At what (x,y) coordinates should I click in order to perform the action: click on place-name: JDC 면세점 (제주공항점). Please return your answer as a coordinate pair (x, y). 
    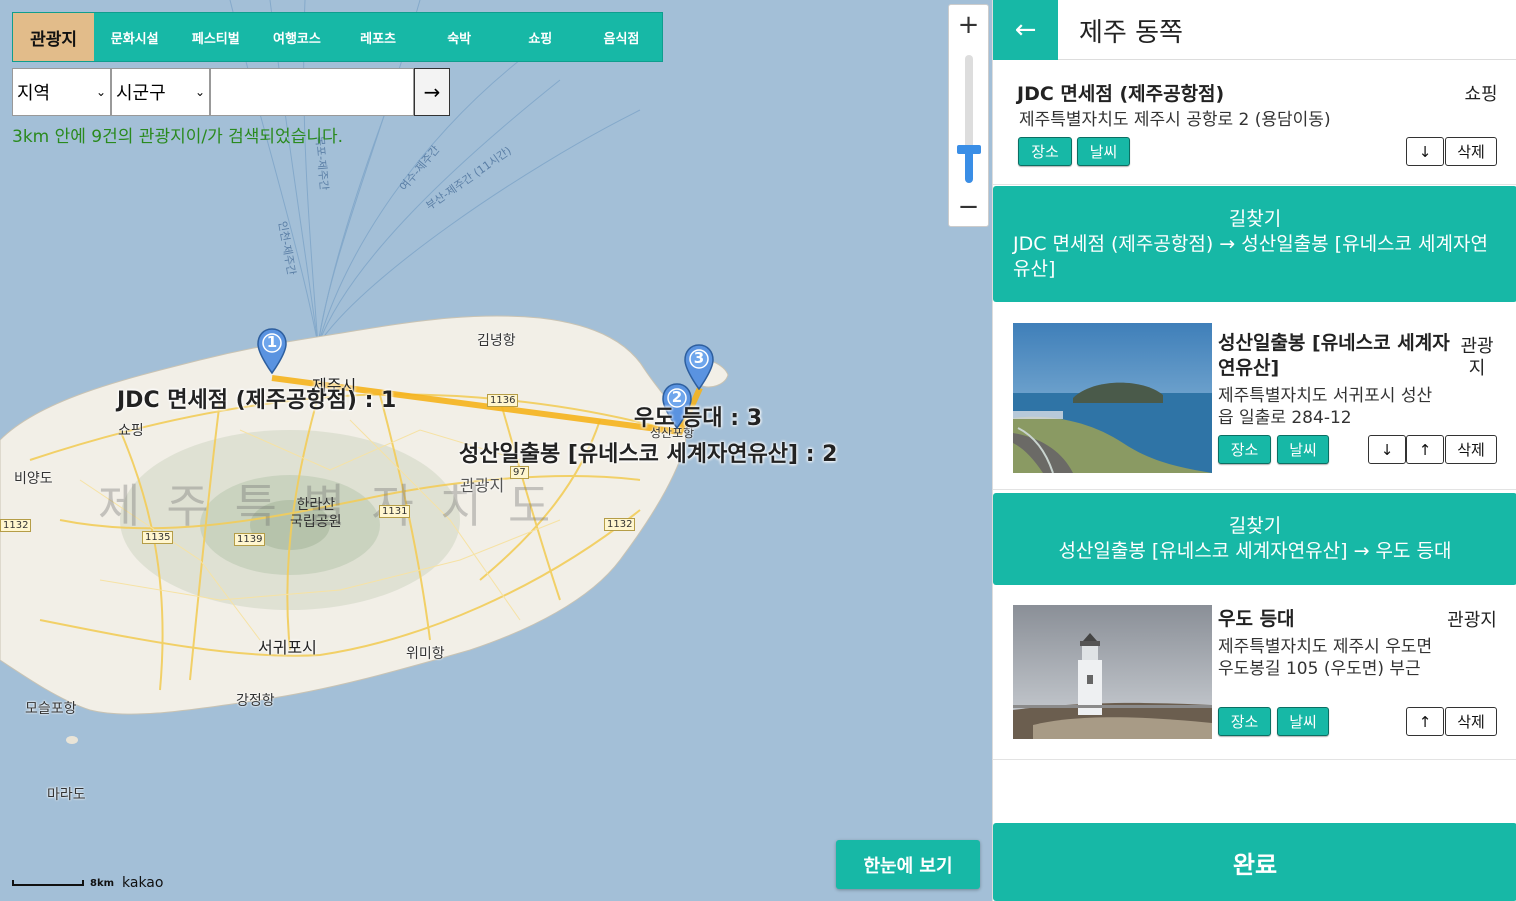
    Looking at the image, I should click on (1121, 94).